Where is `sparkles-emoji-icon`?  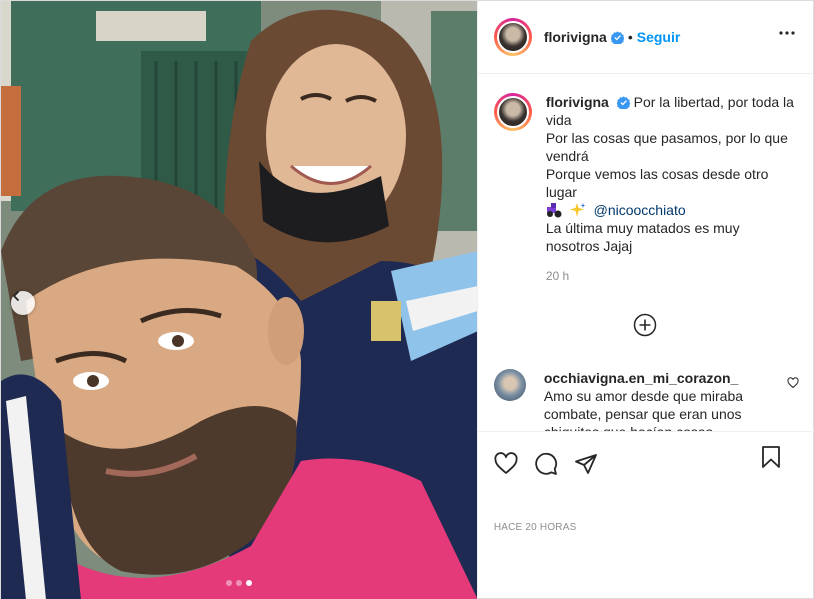 sparkles-emoji-icon is located at coordinates (577, 210).